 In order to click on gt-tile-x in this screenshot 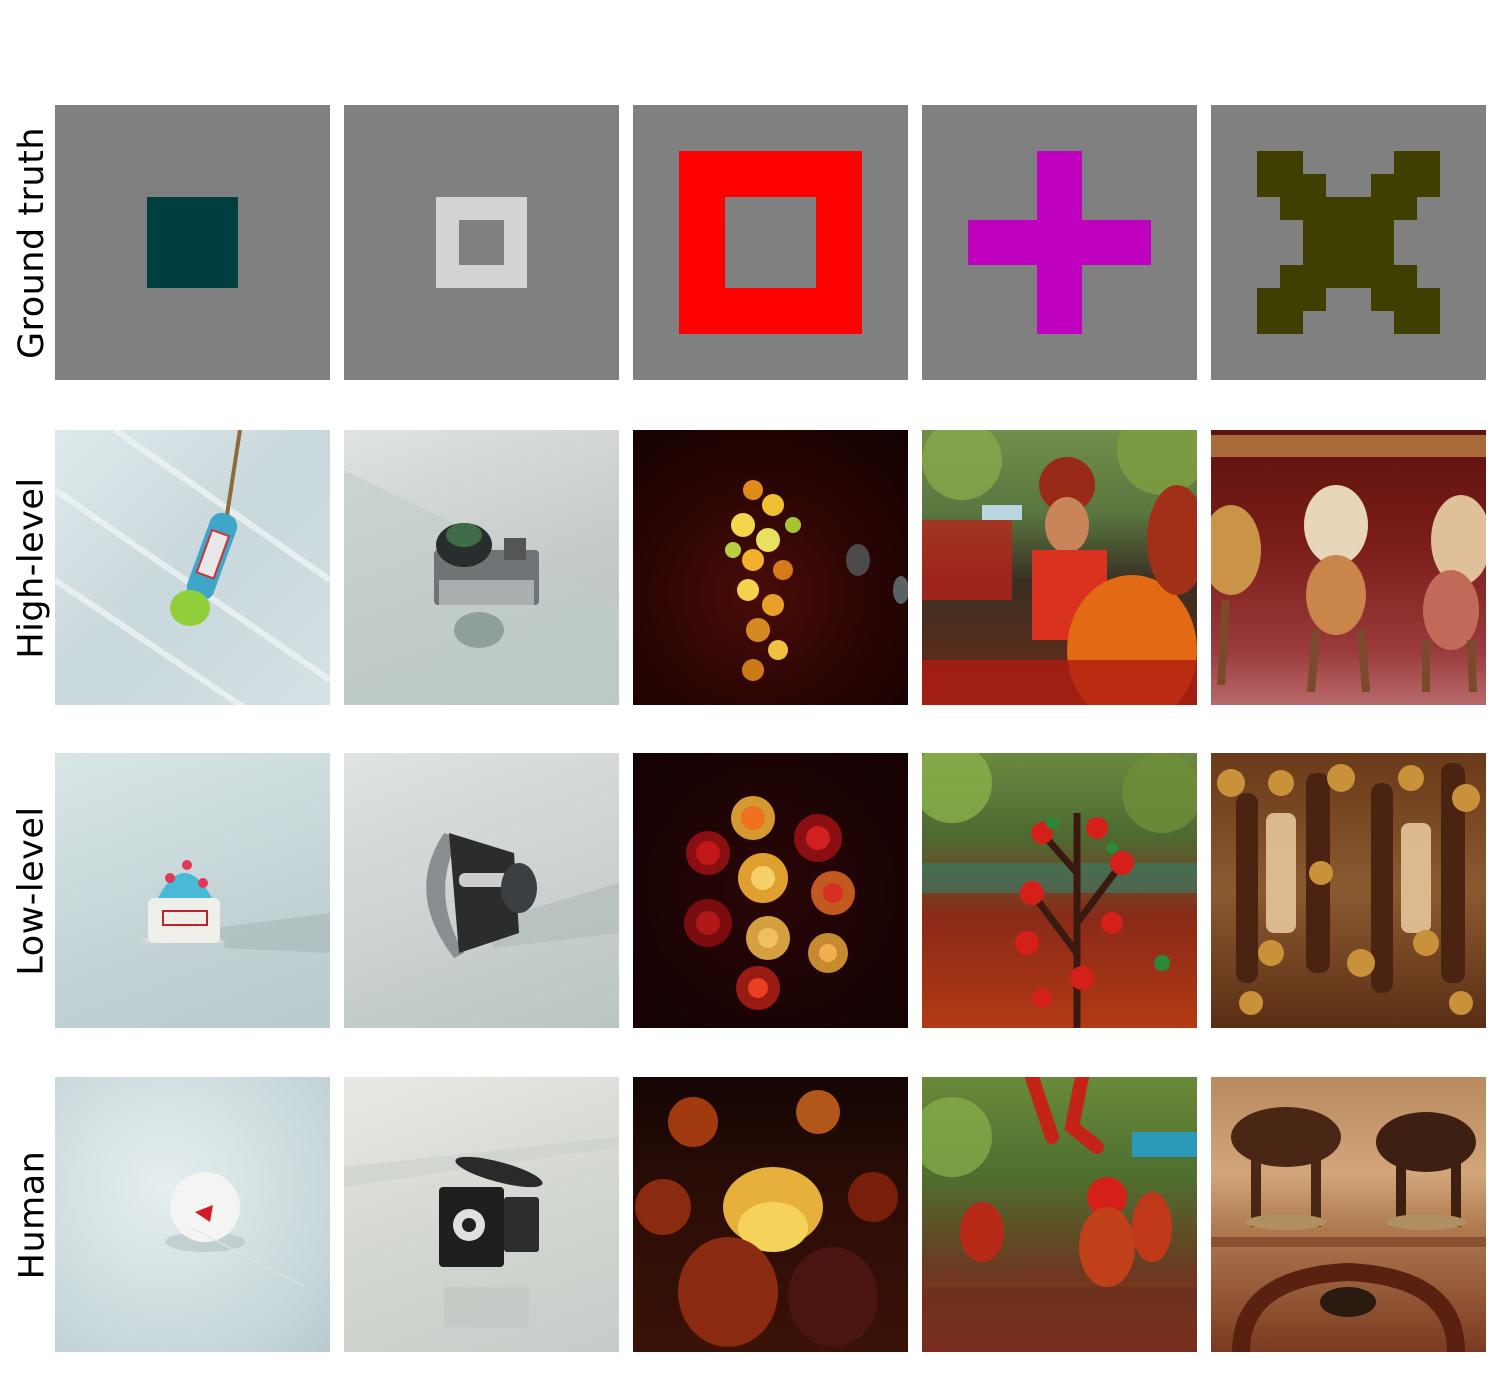, I will do `click(1348, 242)`.